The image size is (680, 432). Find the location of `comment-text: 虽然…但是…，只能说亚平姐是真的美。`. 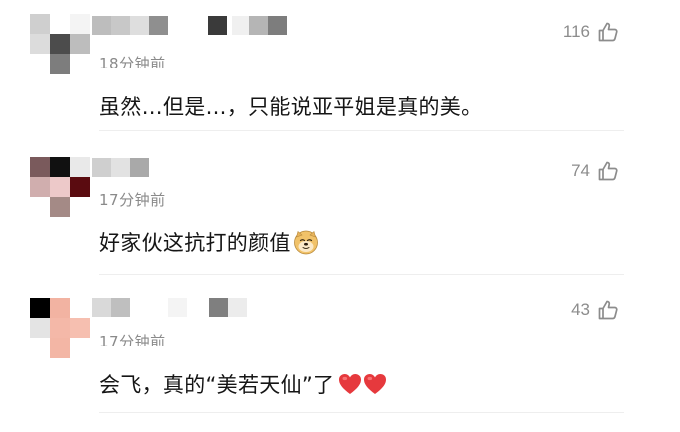

comment-text: 虽然…但是…，只能说亚平姐是真的美。 is located at coordinates (291, 107).